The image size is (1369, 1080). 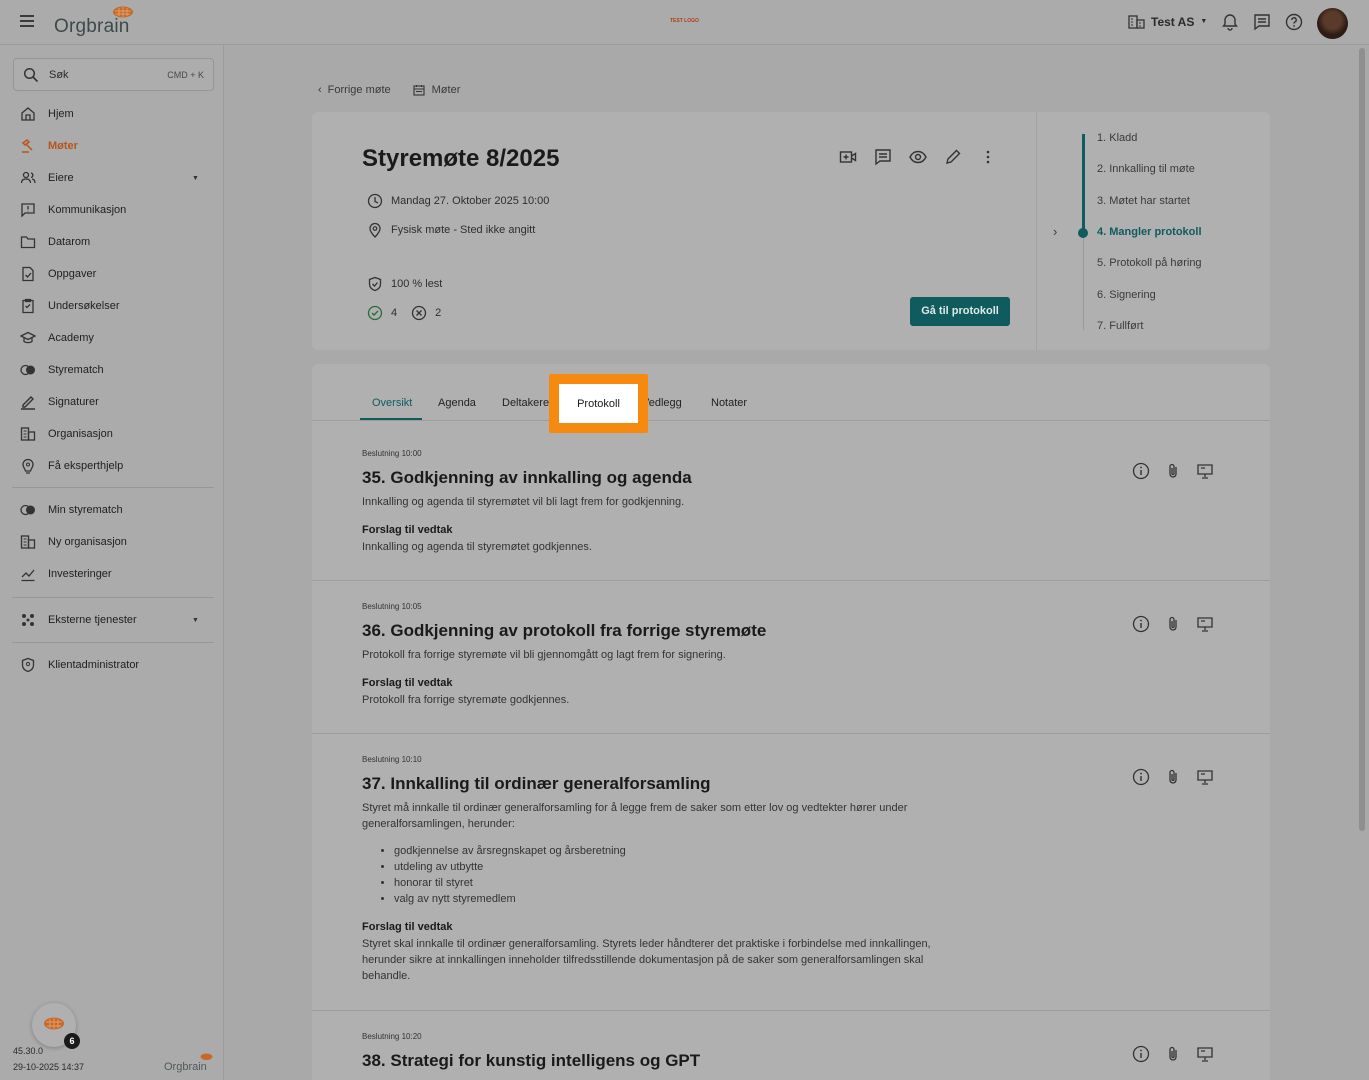 What do you see at coordinates (419, 90) in the screenshot?
I see `calendar-icon` at bounding box center [419, 90].